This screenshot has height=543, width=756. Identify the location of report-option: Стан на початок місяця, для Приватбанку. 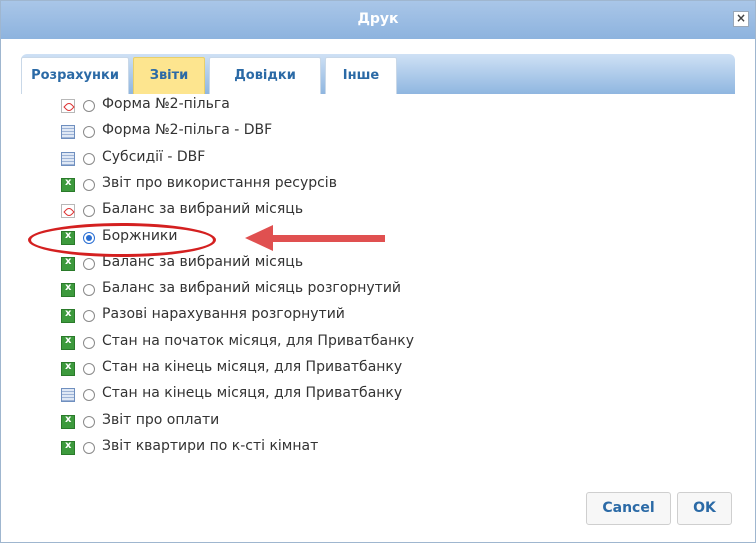
(271, 343).